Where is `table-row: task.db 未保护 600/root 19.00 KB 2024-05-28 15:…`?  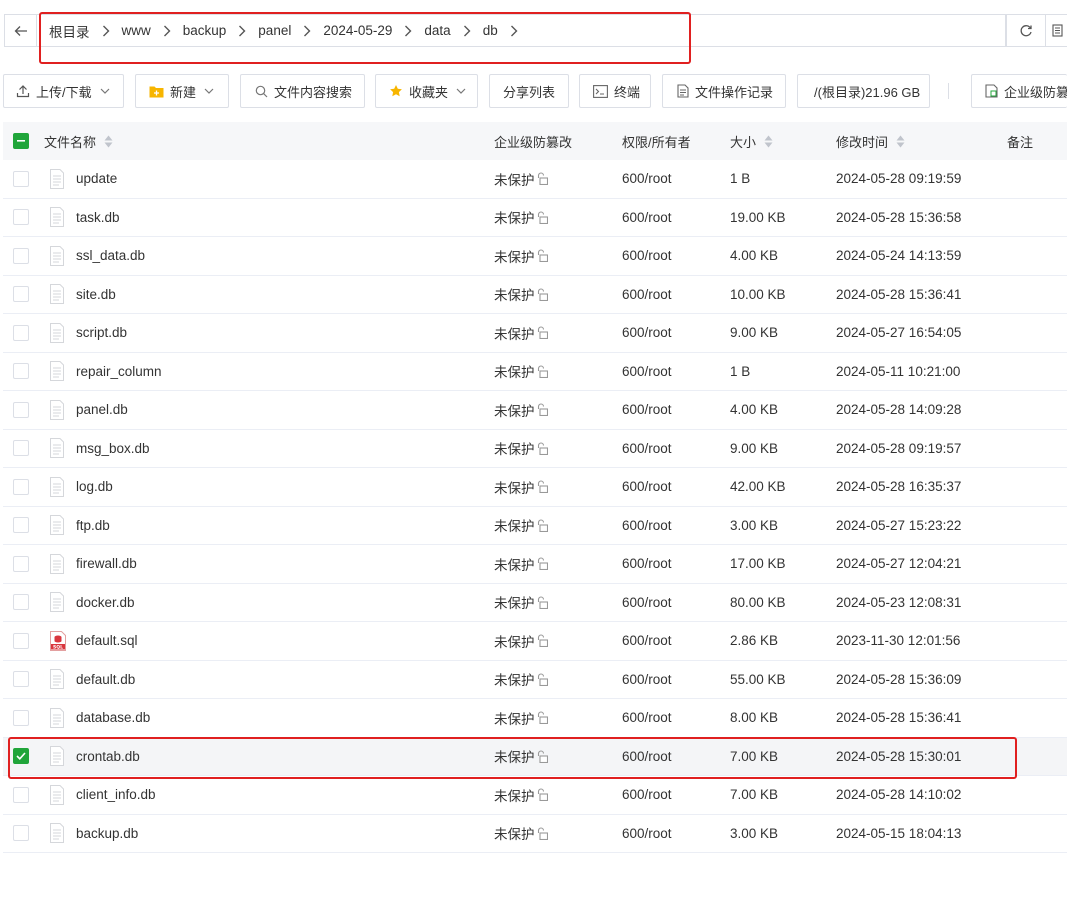 table-row: task.db 未保护 600/root 19.00 KB 2024-05-28 15:… is located at coordinates (535, 218).